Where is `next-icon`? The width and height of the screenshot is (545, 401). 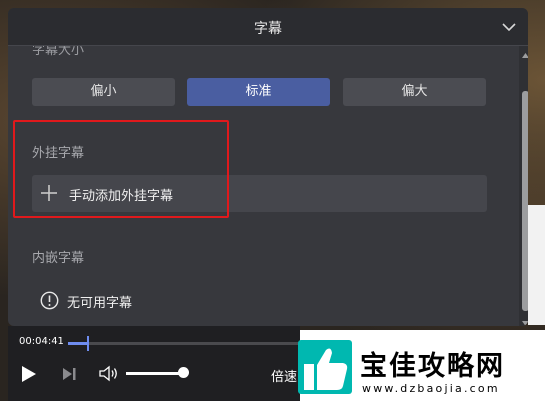 next-icon is located at coordinates (69, 374).